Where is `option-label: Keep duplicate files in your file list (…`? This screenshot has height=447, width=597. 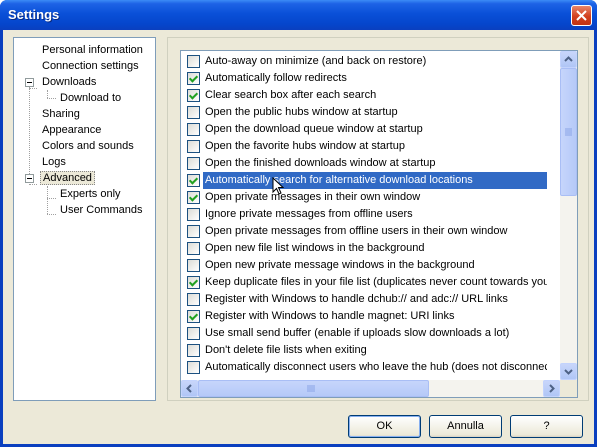
option-label: Keep duplicate files in your file list (… is located at coordinates (376, 282).